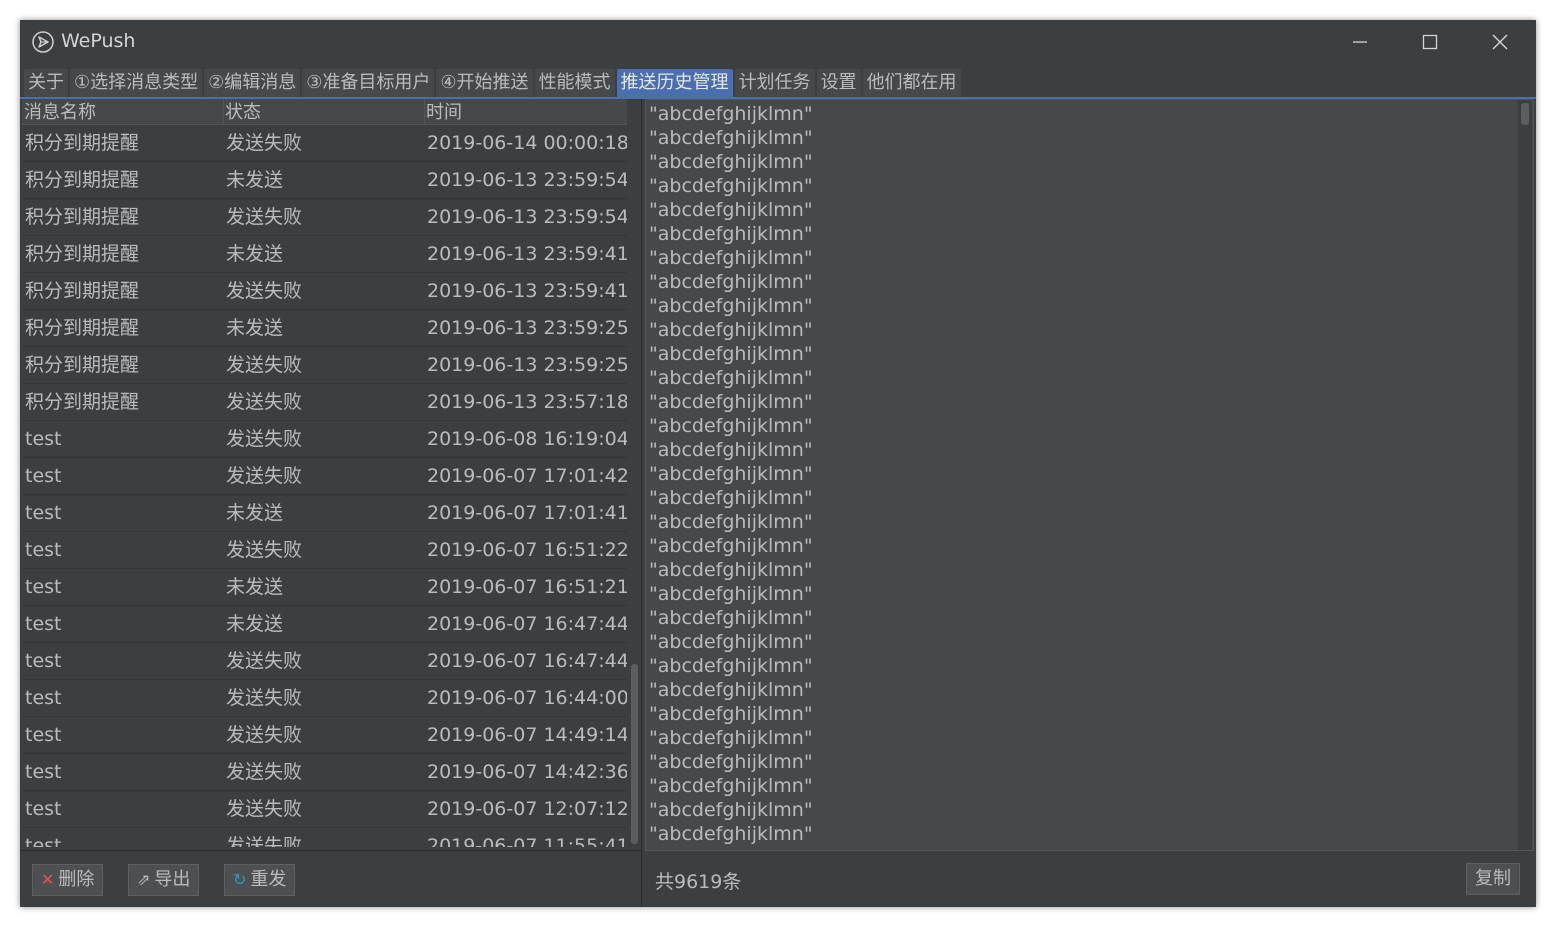 This screenshot has height=927, width=1556. Describe the element at coordinates (324, 624) in the screenshot. I see `table-row: test 未发送 2019-06-07 16:47:44` at that location.